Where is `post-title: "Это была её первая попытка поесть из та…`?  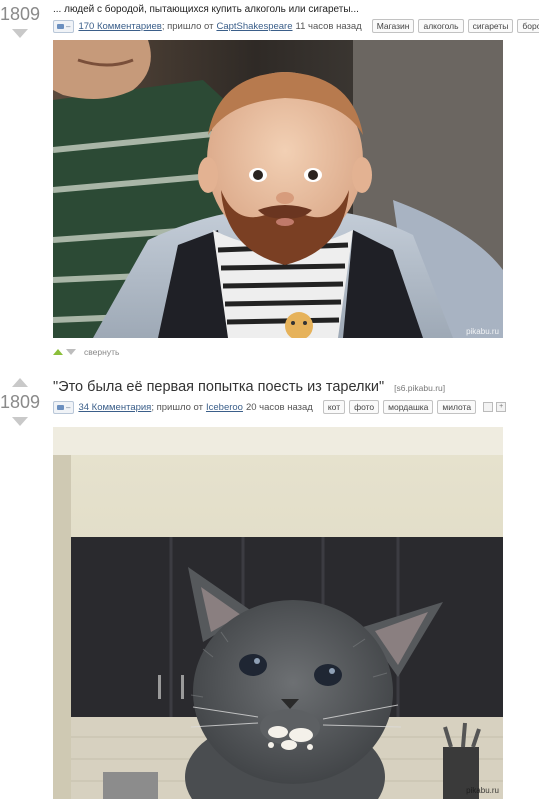
post-title: "Это была её первая попытка поесть из та… is located at coordinates (249, 387).